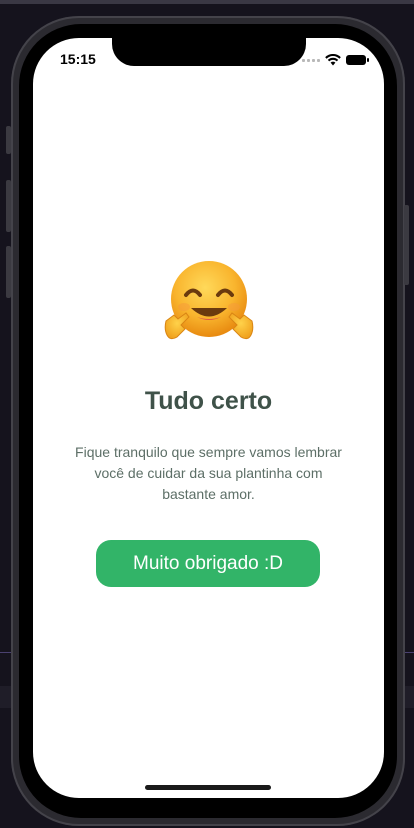 Image resolution: width=414 pixels, height=828 pixels. I want to click on home-indicator, so click(208, 787).